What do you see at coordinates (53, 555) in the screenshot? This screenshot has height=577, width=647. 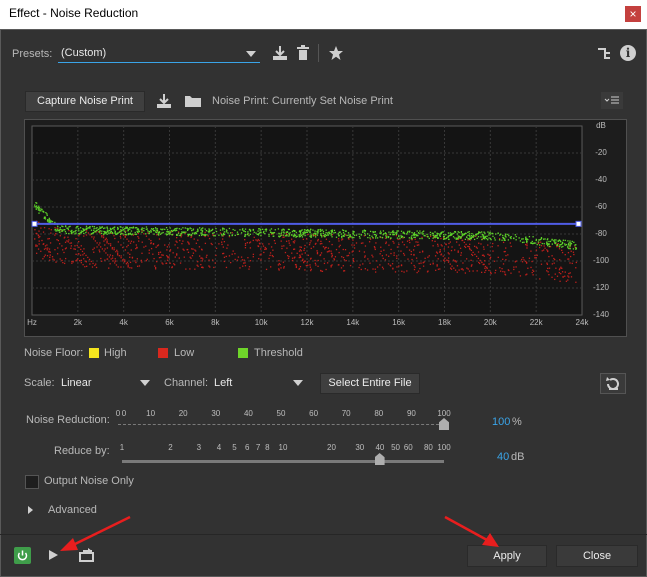 I see `preview-play-icon` at bounding box center [53, 555].